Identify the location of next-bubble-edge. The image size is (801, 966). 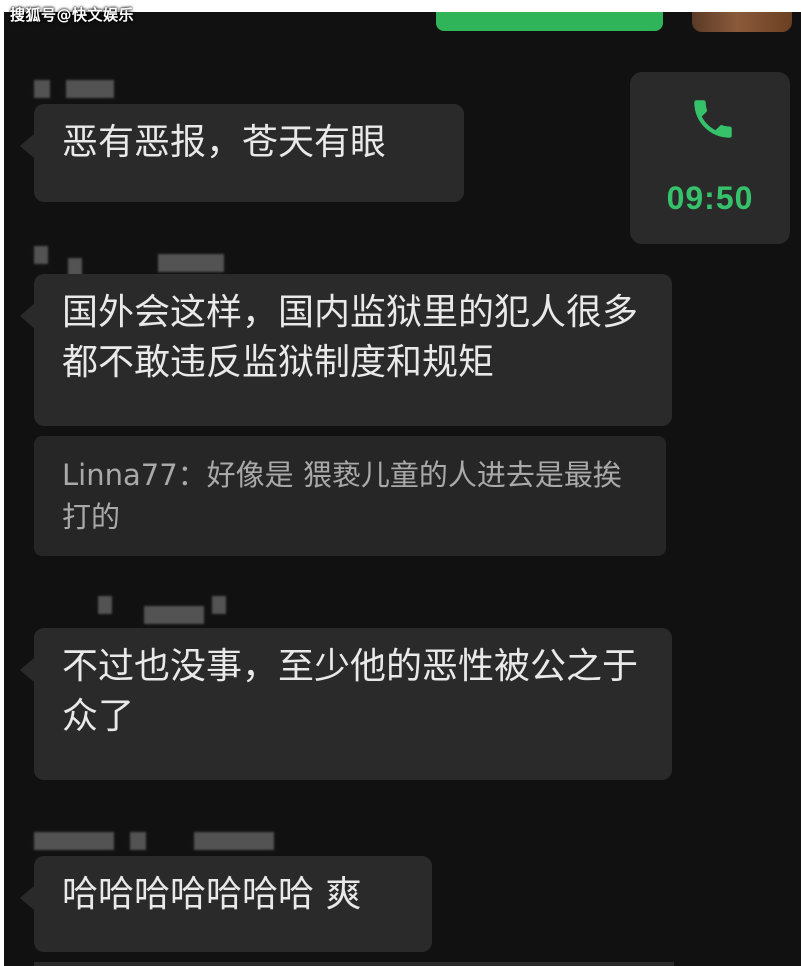
(354, 964).